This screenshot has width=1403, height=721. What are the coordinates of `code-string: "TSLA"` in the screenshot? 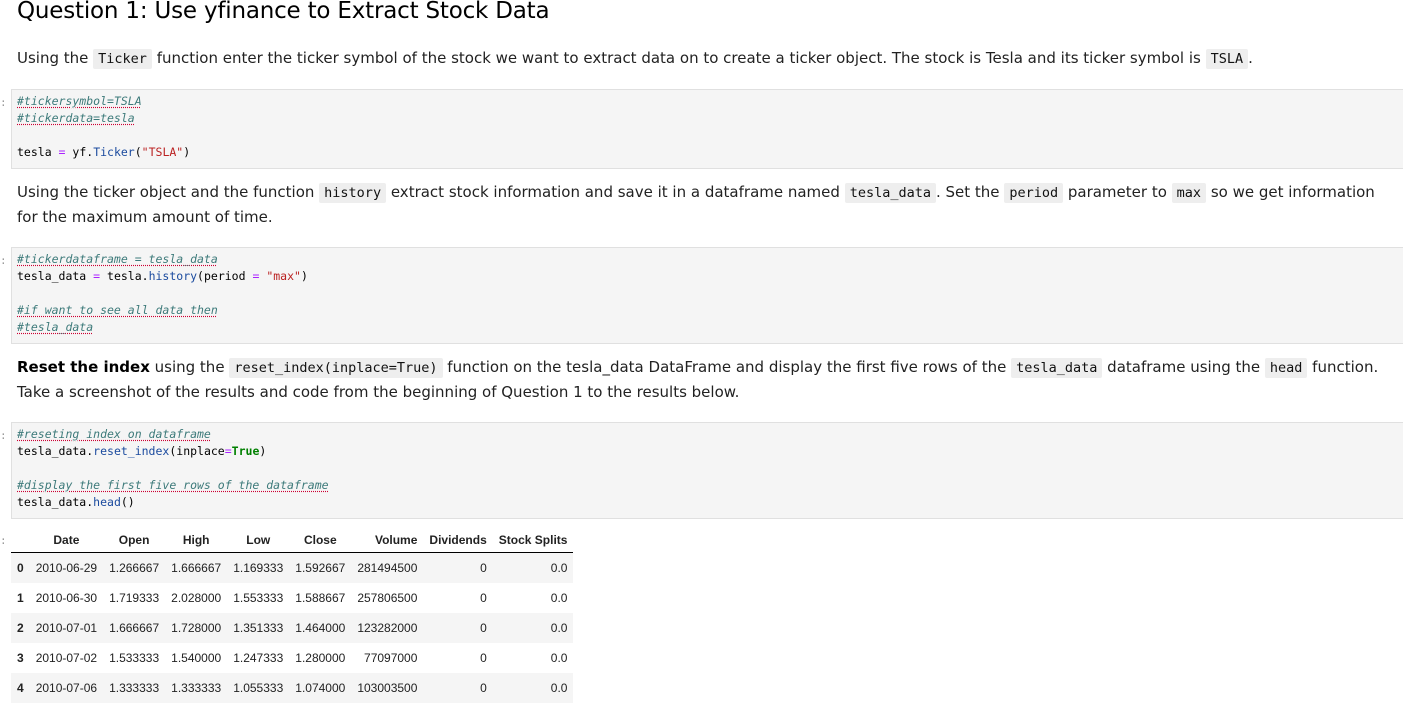 It's located at (162, 152).